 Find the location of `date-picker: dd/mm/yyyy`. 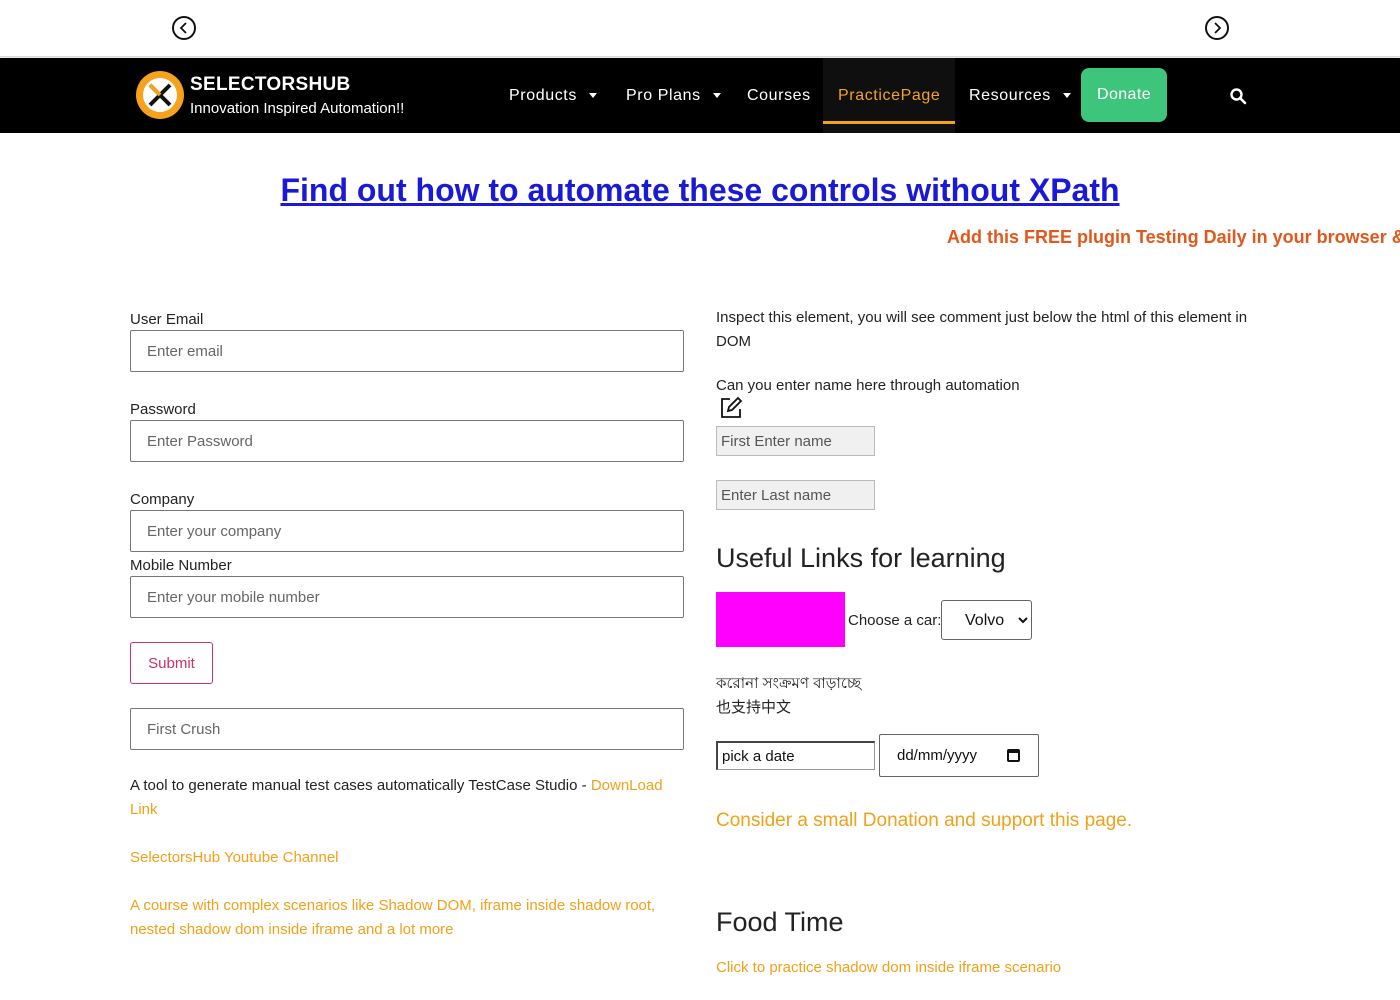

date-picker: dd/mm/yyyy is located at coordinates (959, 755).